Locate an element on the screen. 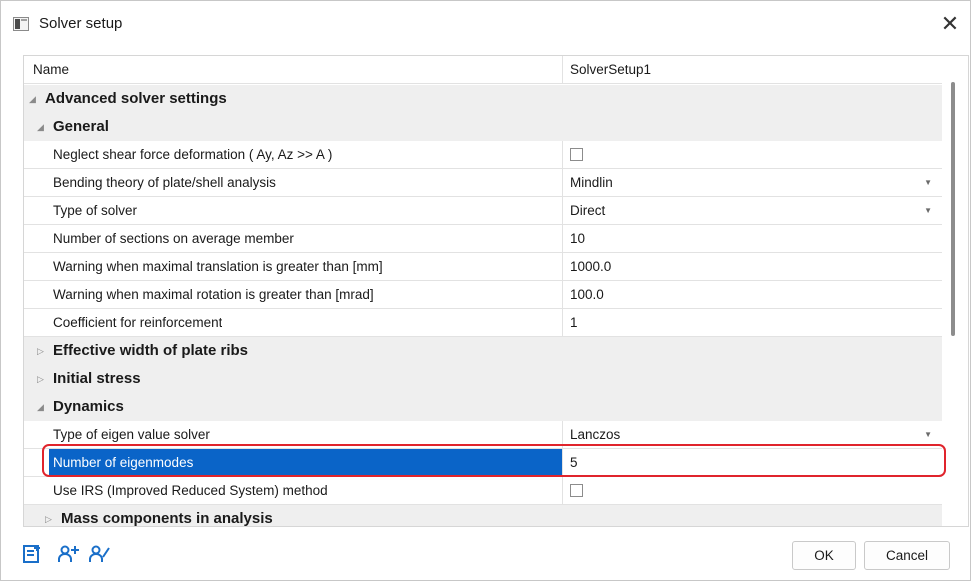 The height and width of the screenshot is (581, 971). property-label: Bending theory of plate/shell analysis is located at coordinates (164, 182).